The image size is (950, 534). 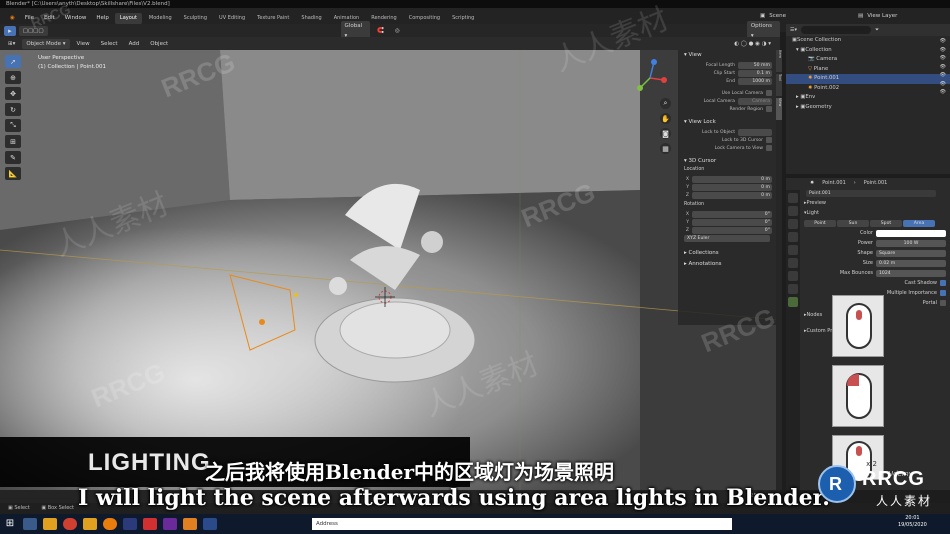 What do you see at coordinates (727, 264) in the screenshot?
I see `annotations-header: ▸ Annotations` at bounding box center [727, 264].